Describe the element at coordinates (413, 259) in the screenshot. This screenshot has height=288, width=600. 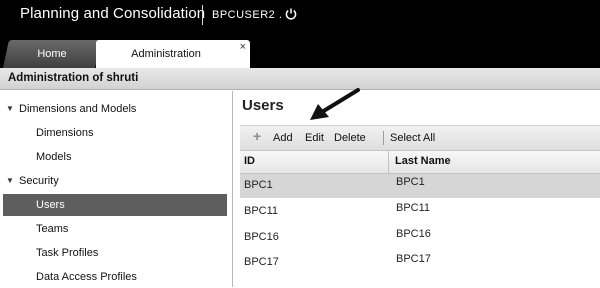
I see `cell-last-name: BPC17` at that location.